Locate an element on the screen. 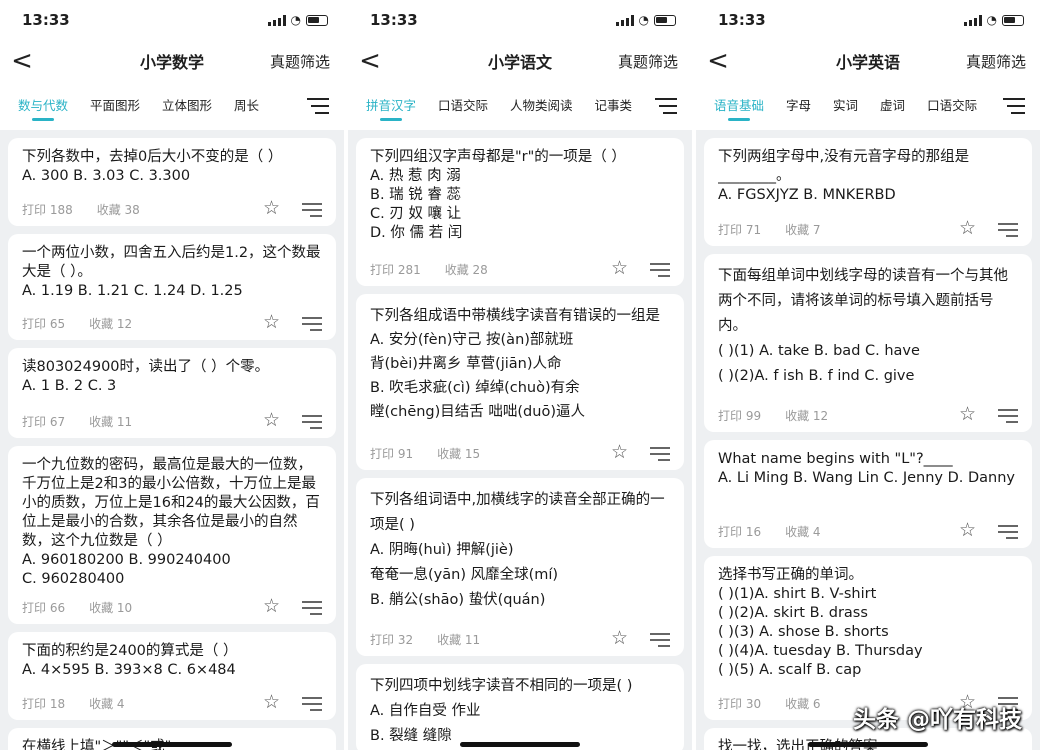 This screenshot has width=1040, height=750. tab-shici: 实词 is located at coordinates (845, 106).